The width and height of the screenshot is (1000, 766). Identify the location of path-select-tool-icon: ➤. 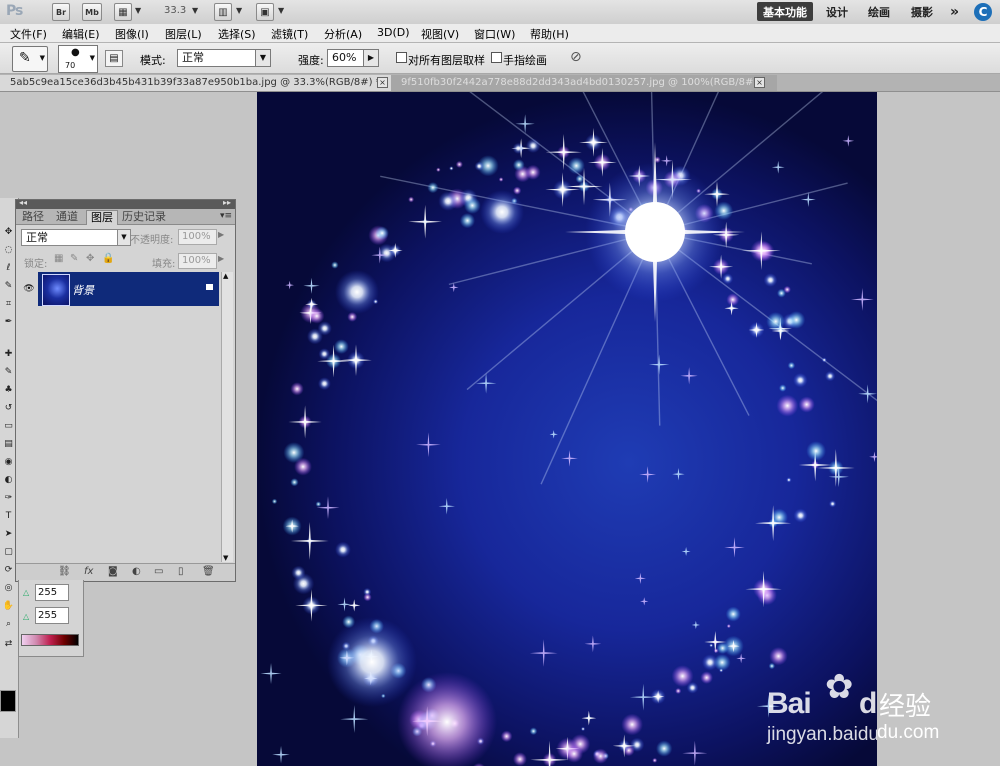
(8, 534).